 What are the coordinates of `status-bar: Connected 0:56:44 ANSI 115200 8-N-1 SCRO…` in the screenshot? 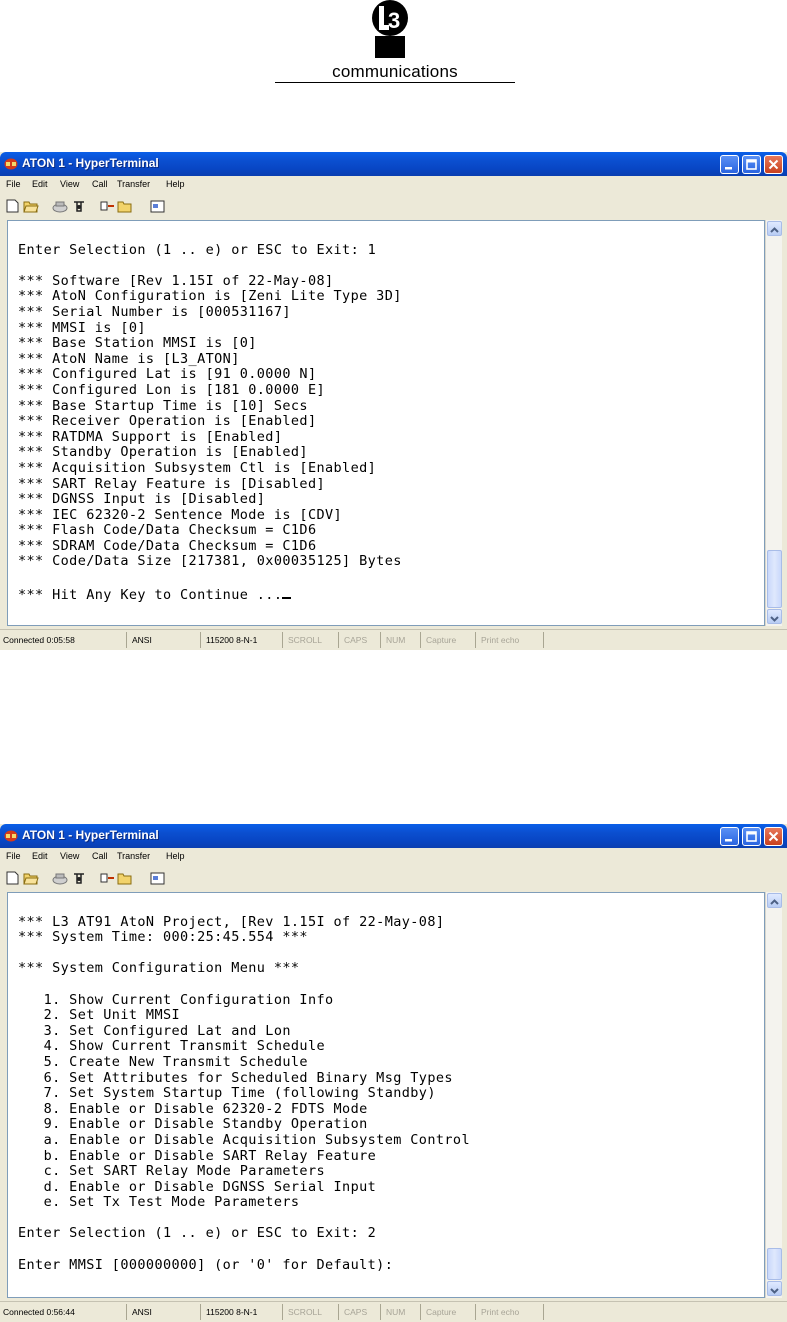 It's located at (393, 1311).